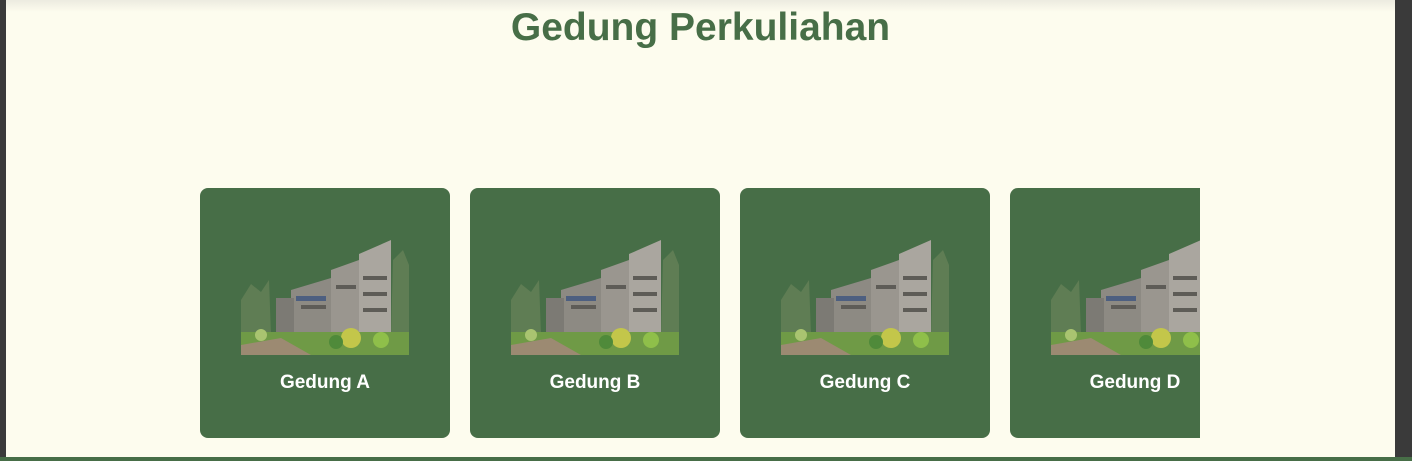 The image size is (1412, 461). I want to click on card-label: Gedung C, so click(865, 382).